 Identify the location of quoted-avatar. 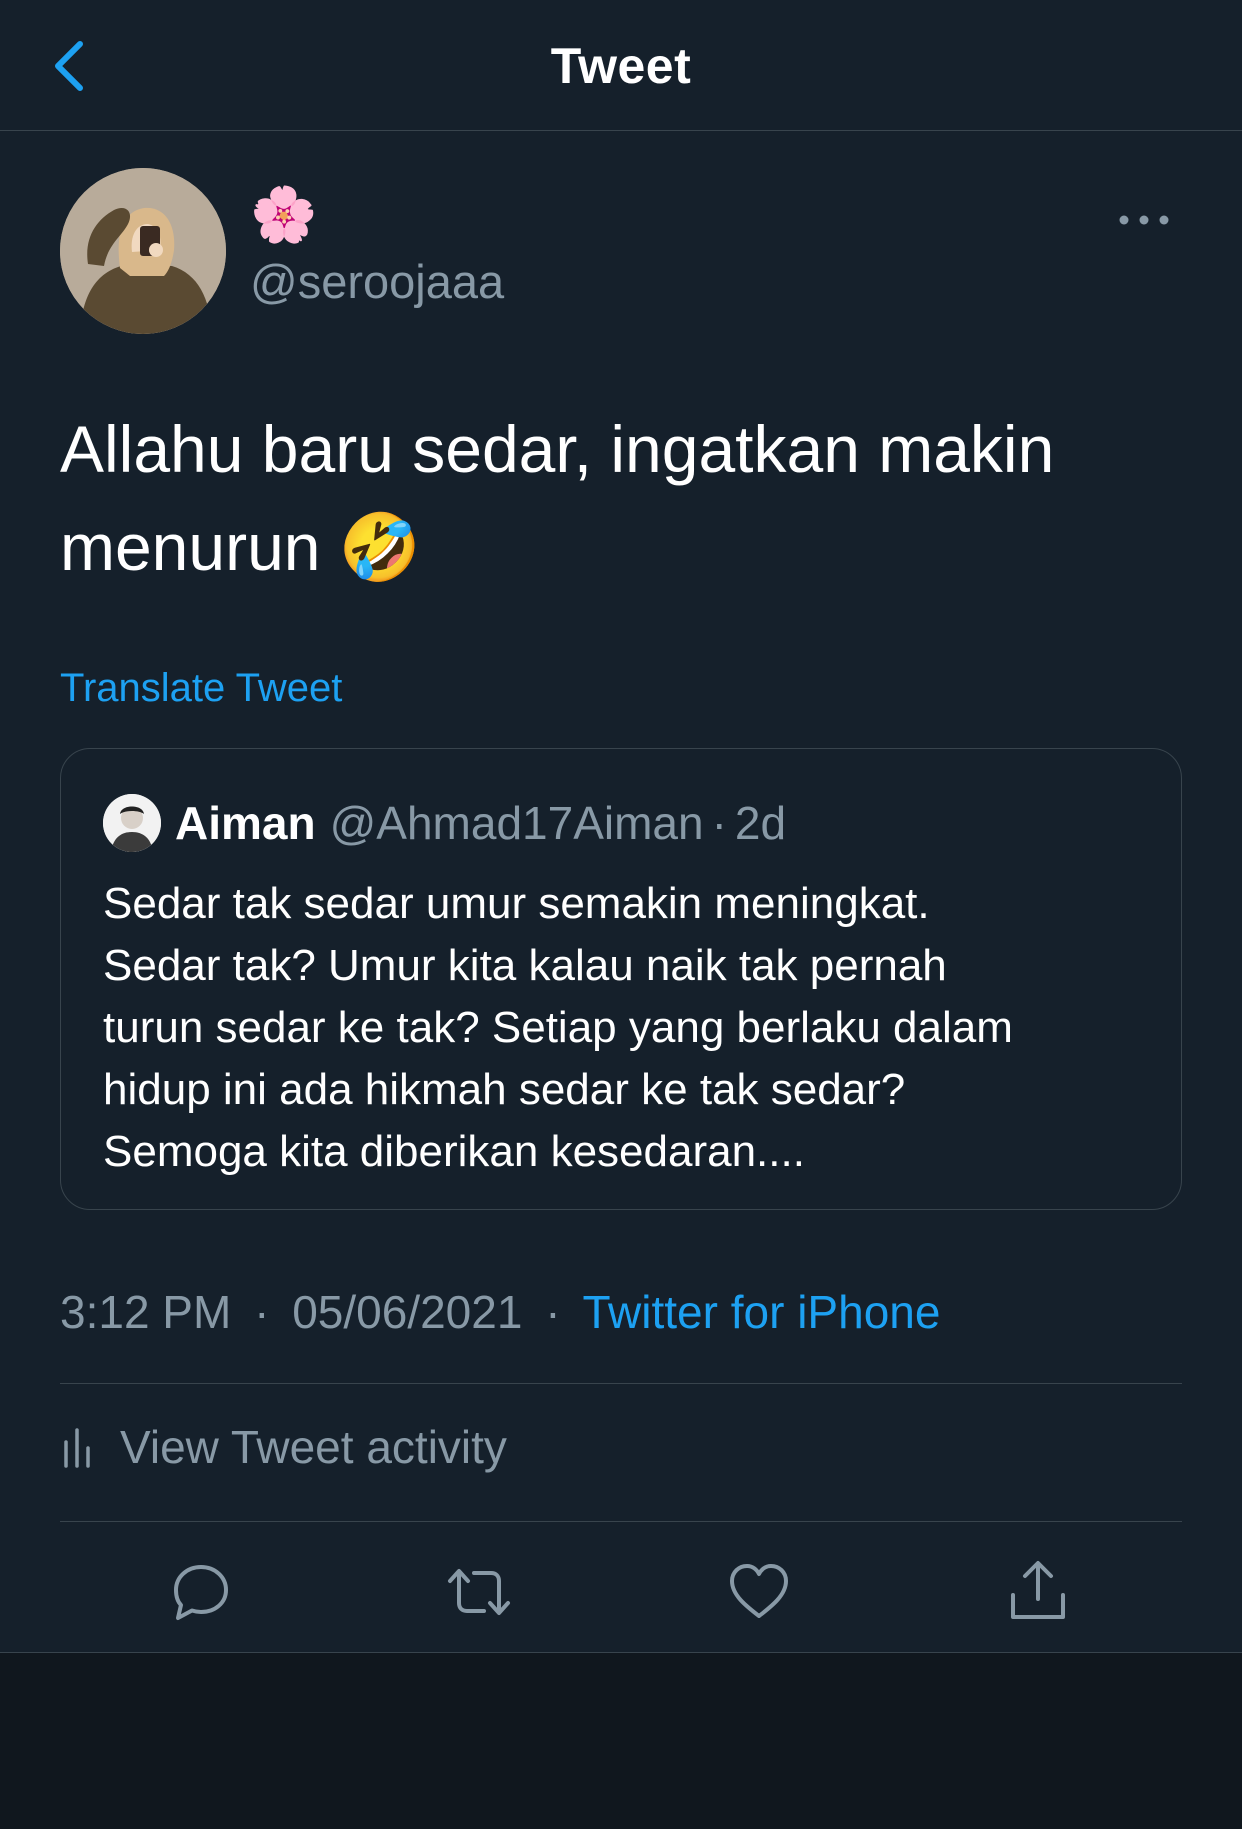
(132, 823).